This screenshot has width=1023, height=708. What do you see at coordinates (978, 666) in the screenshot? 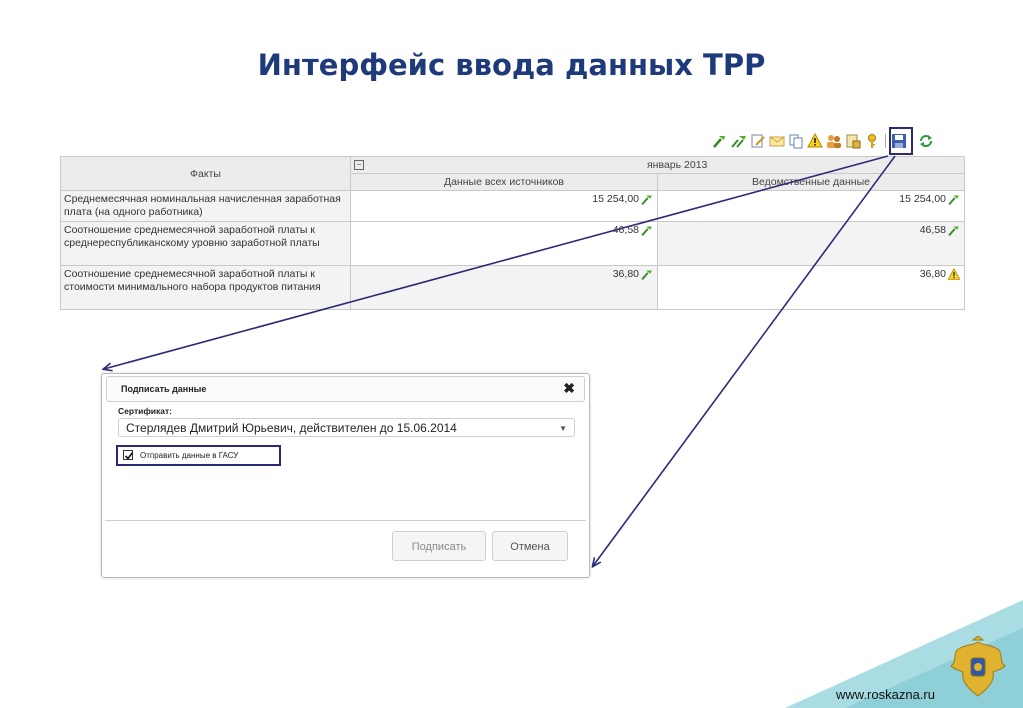
I see `emblem-logo` at bounding box center [978, 666].